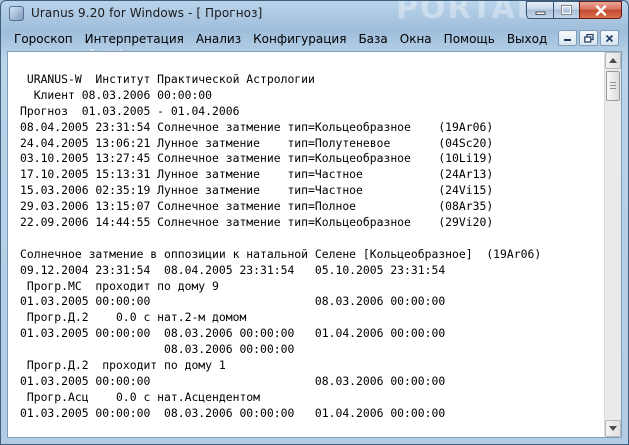 Image resolution: width=629 pixels, height=445 pixels. I want to click on text-line: Прогр.MC проходит по дому 9, so click(119, 285).